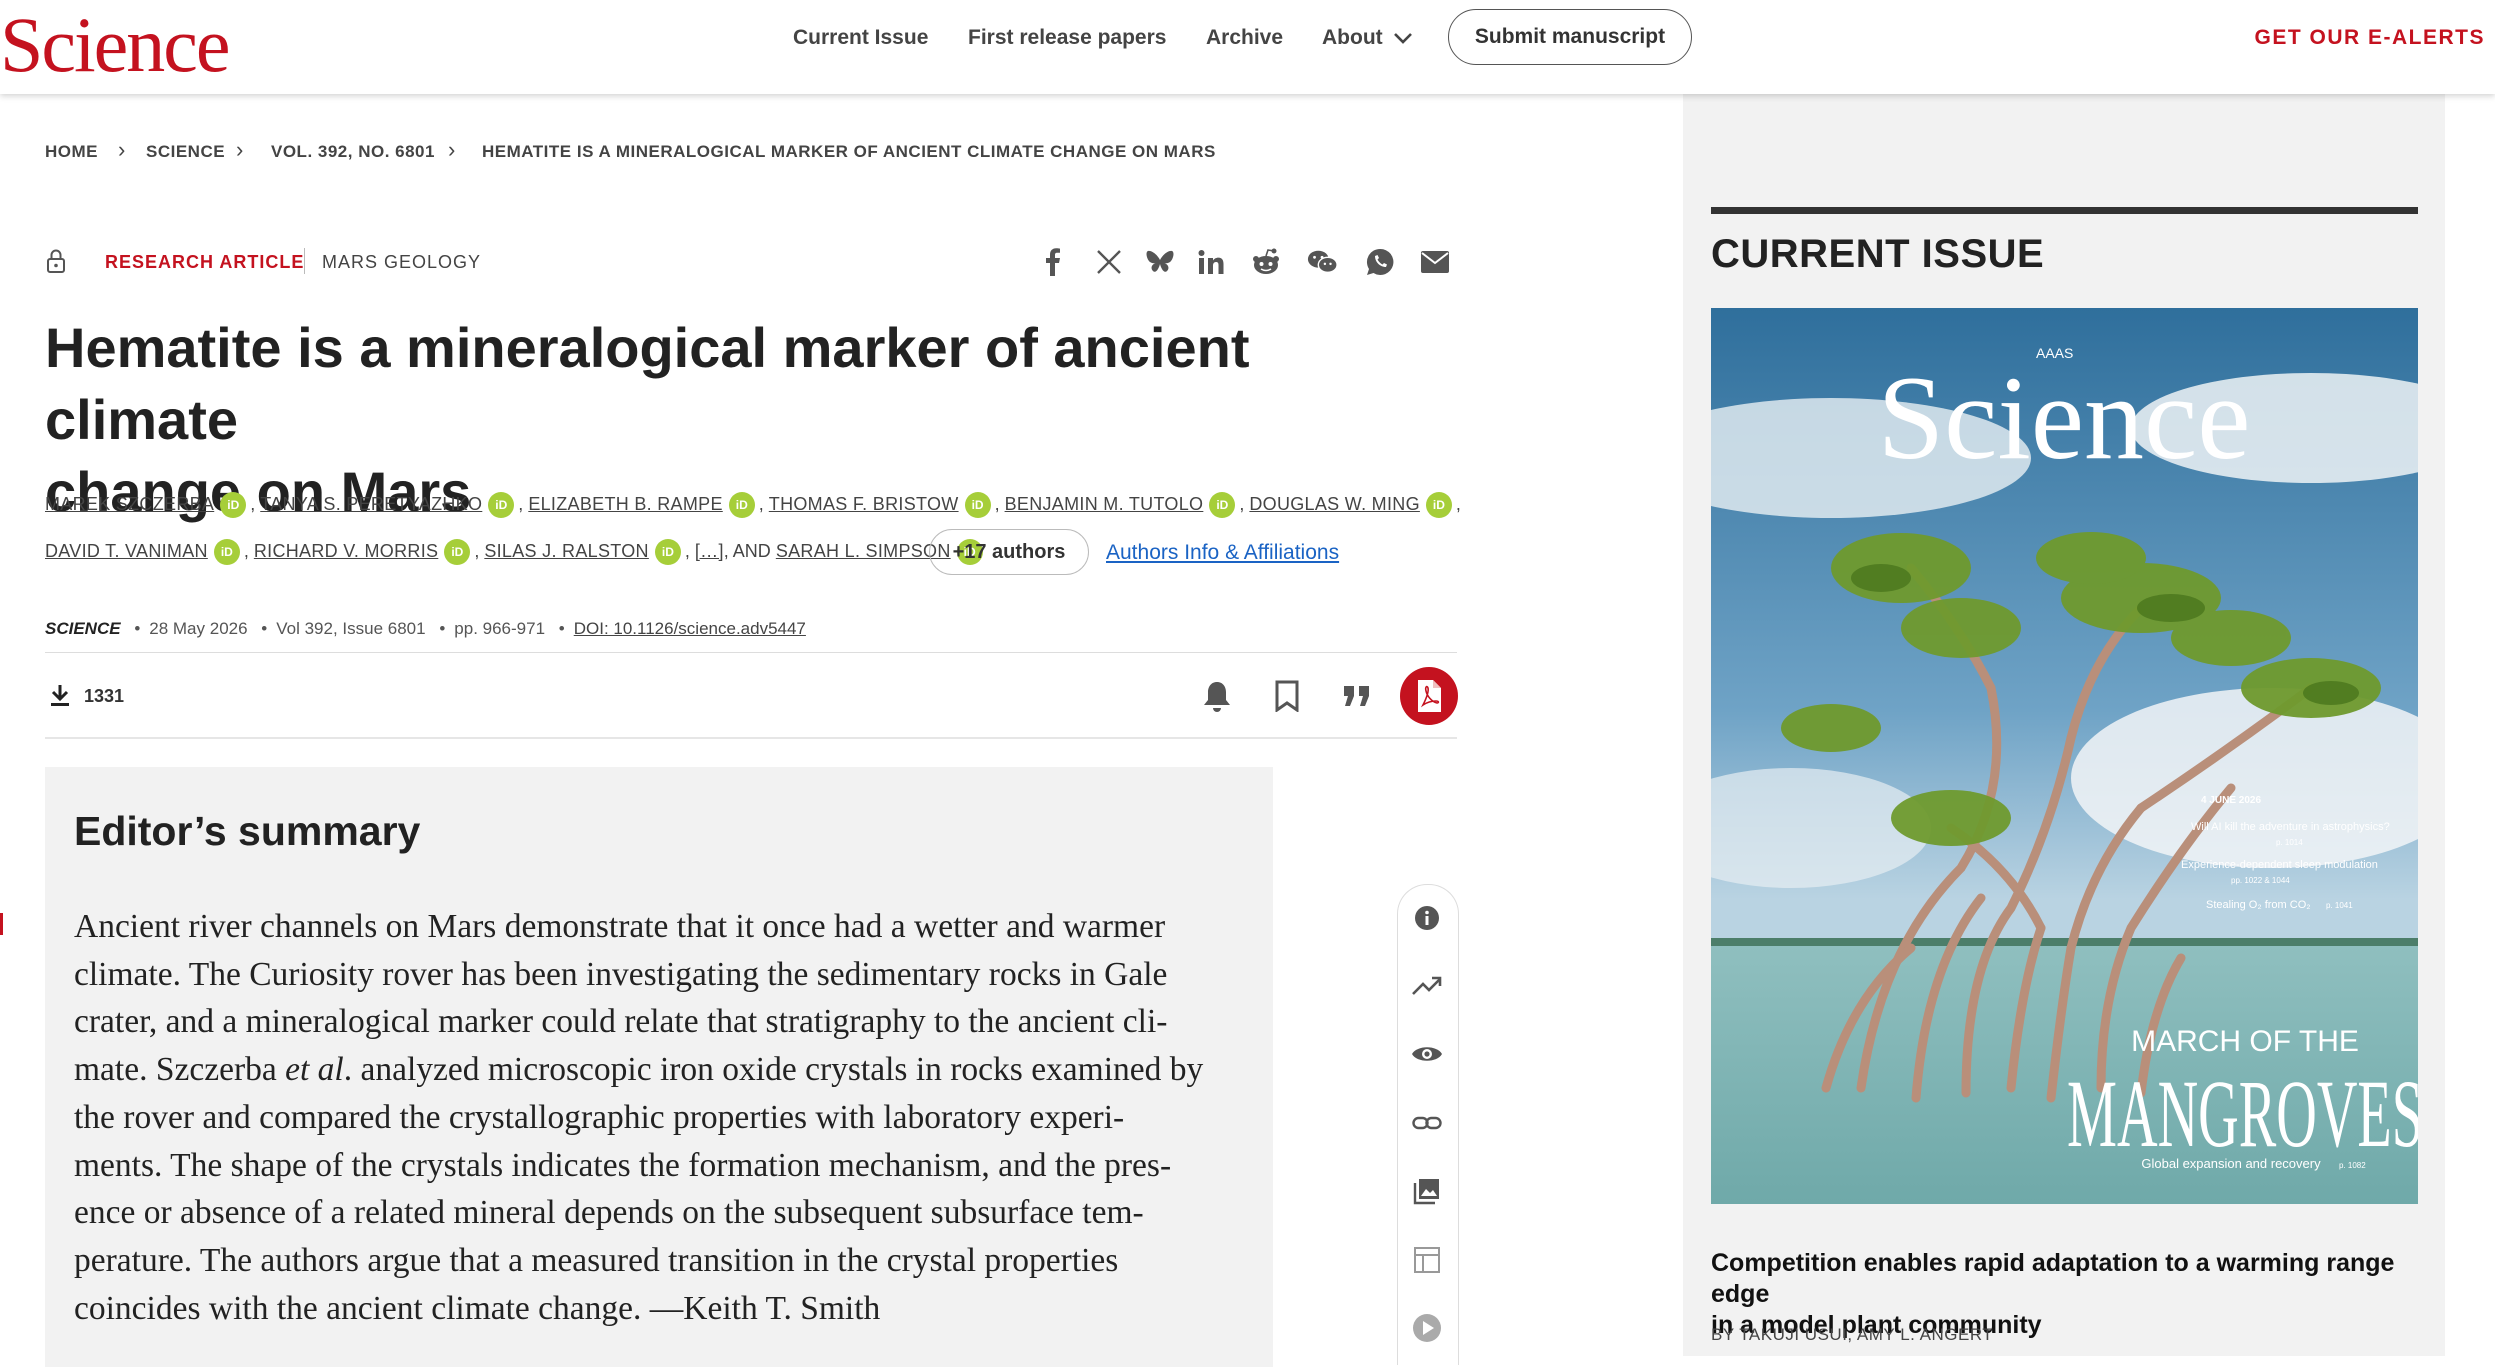 Image resolution: width=2495 pixels, height=1367 pixels. Describe the element at coordinates (500, 628) in the screenshot. I see `page-range: pp. 966-971` at that location.